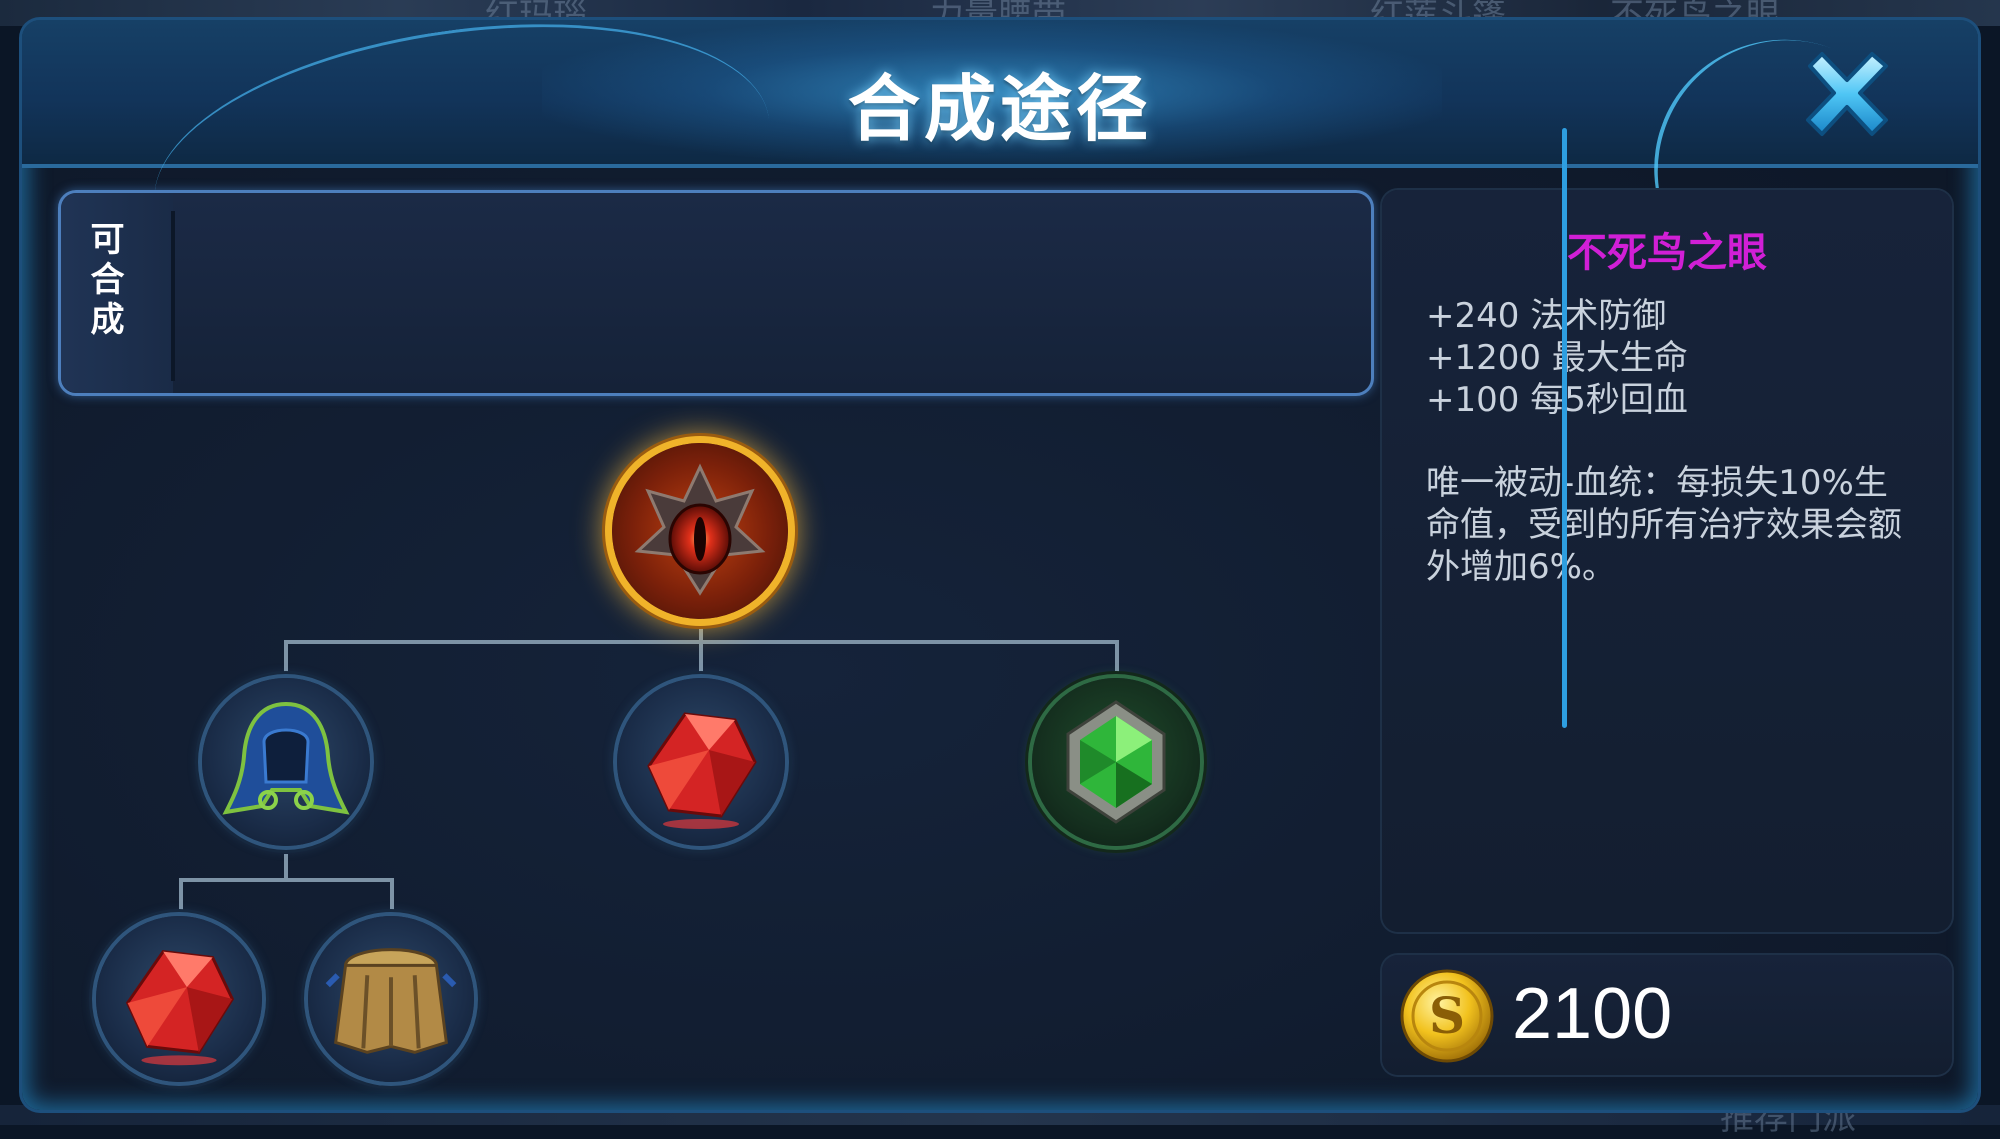 This screenshot has height=1139, width=2000. Describe the element at coordinates (1664, 525) in the screenshot. I see `item-passive-description: 唯一被动-血统：每损失10%生命值，受到的所有治疗效果会额外增加6%。` at that location.